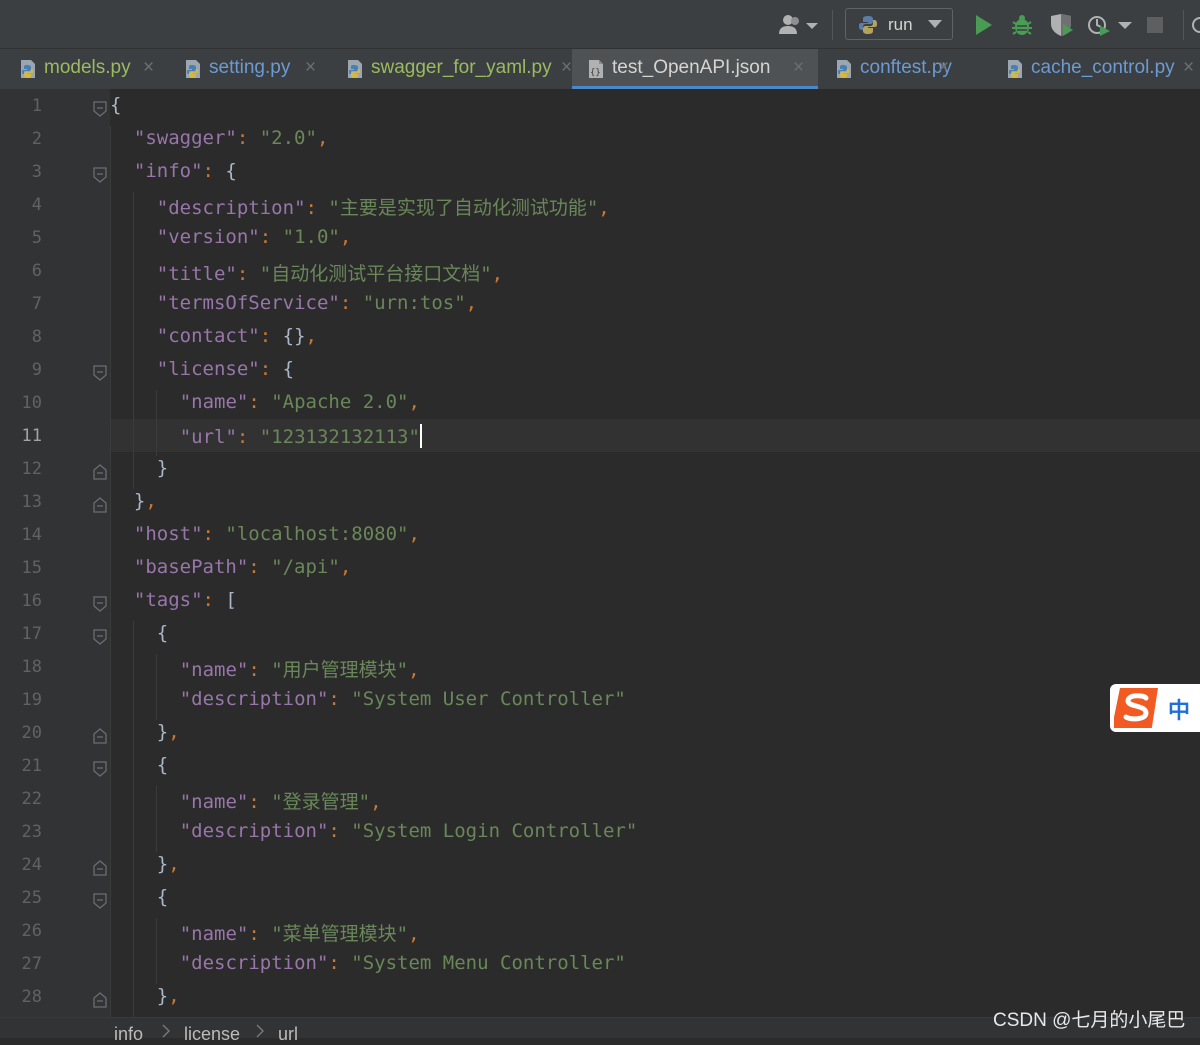 The height and width of the screenshot is (1045, 1200). What do you see at coordinates (208, 437) in the screenshot?
I see `json-key: "url"` at bounding box center [208, 437].